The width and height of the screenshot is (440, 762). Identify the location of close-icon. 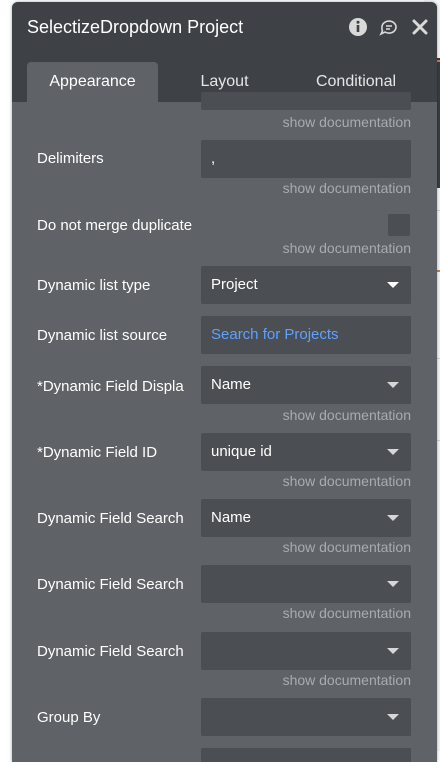
(420, 27).